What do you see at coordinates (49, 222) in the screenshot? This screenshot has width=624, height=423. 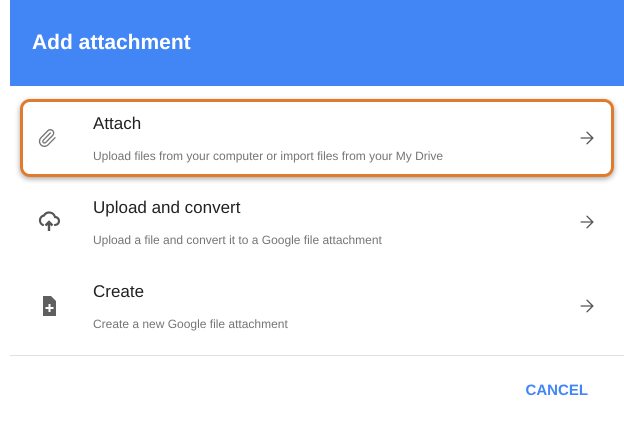 I see `cloud-upload-icon` at bounding box center [49, 222].